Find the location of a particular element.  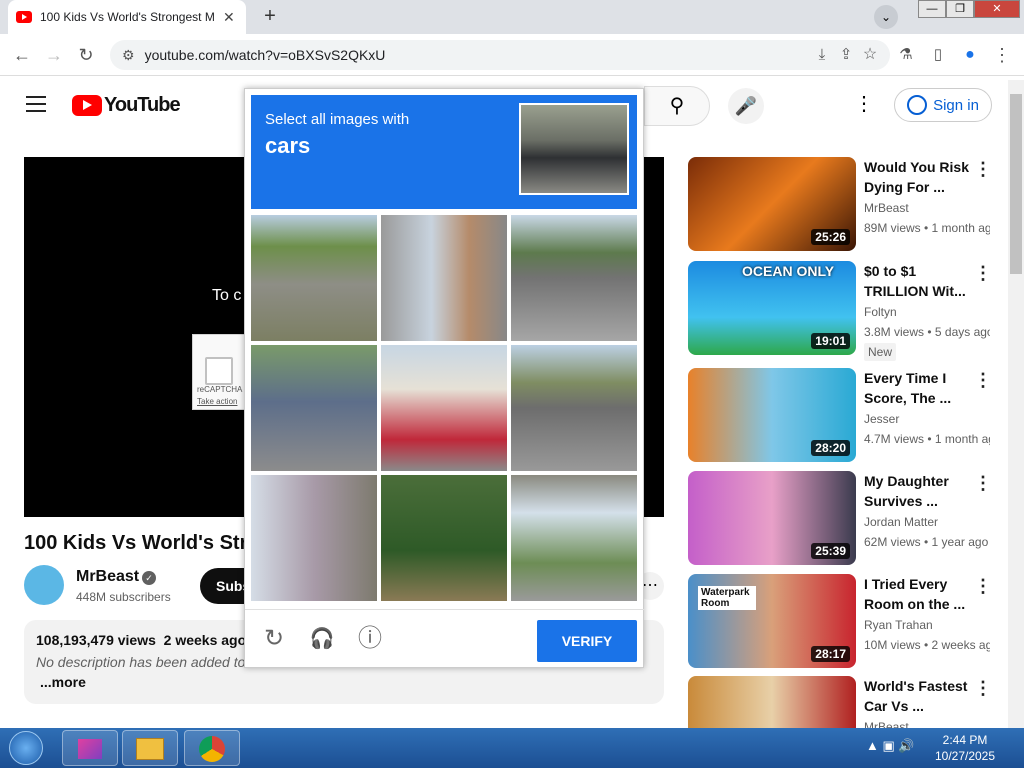

voice-search-button: 🎤 is located at coordinates (746, 106).